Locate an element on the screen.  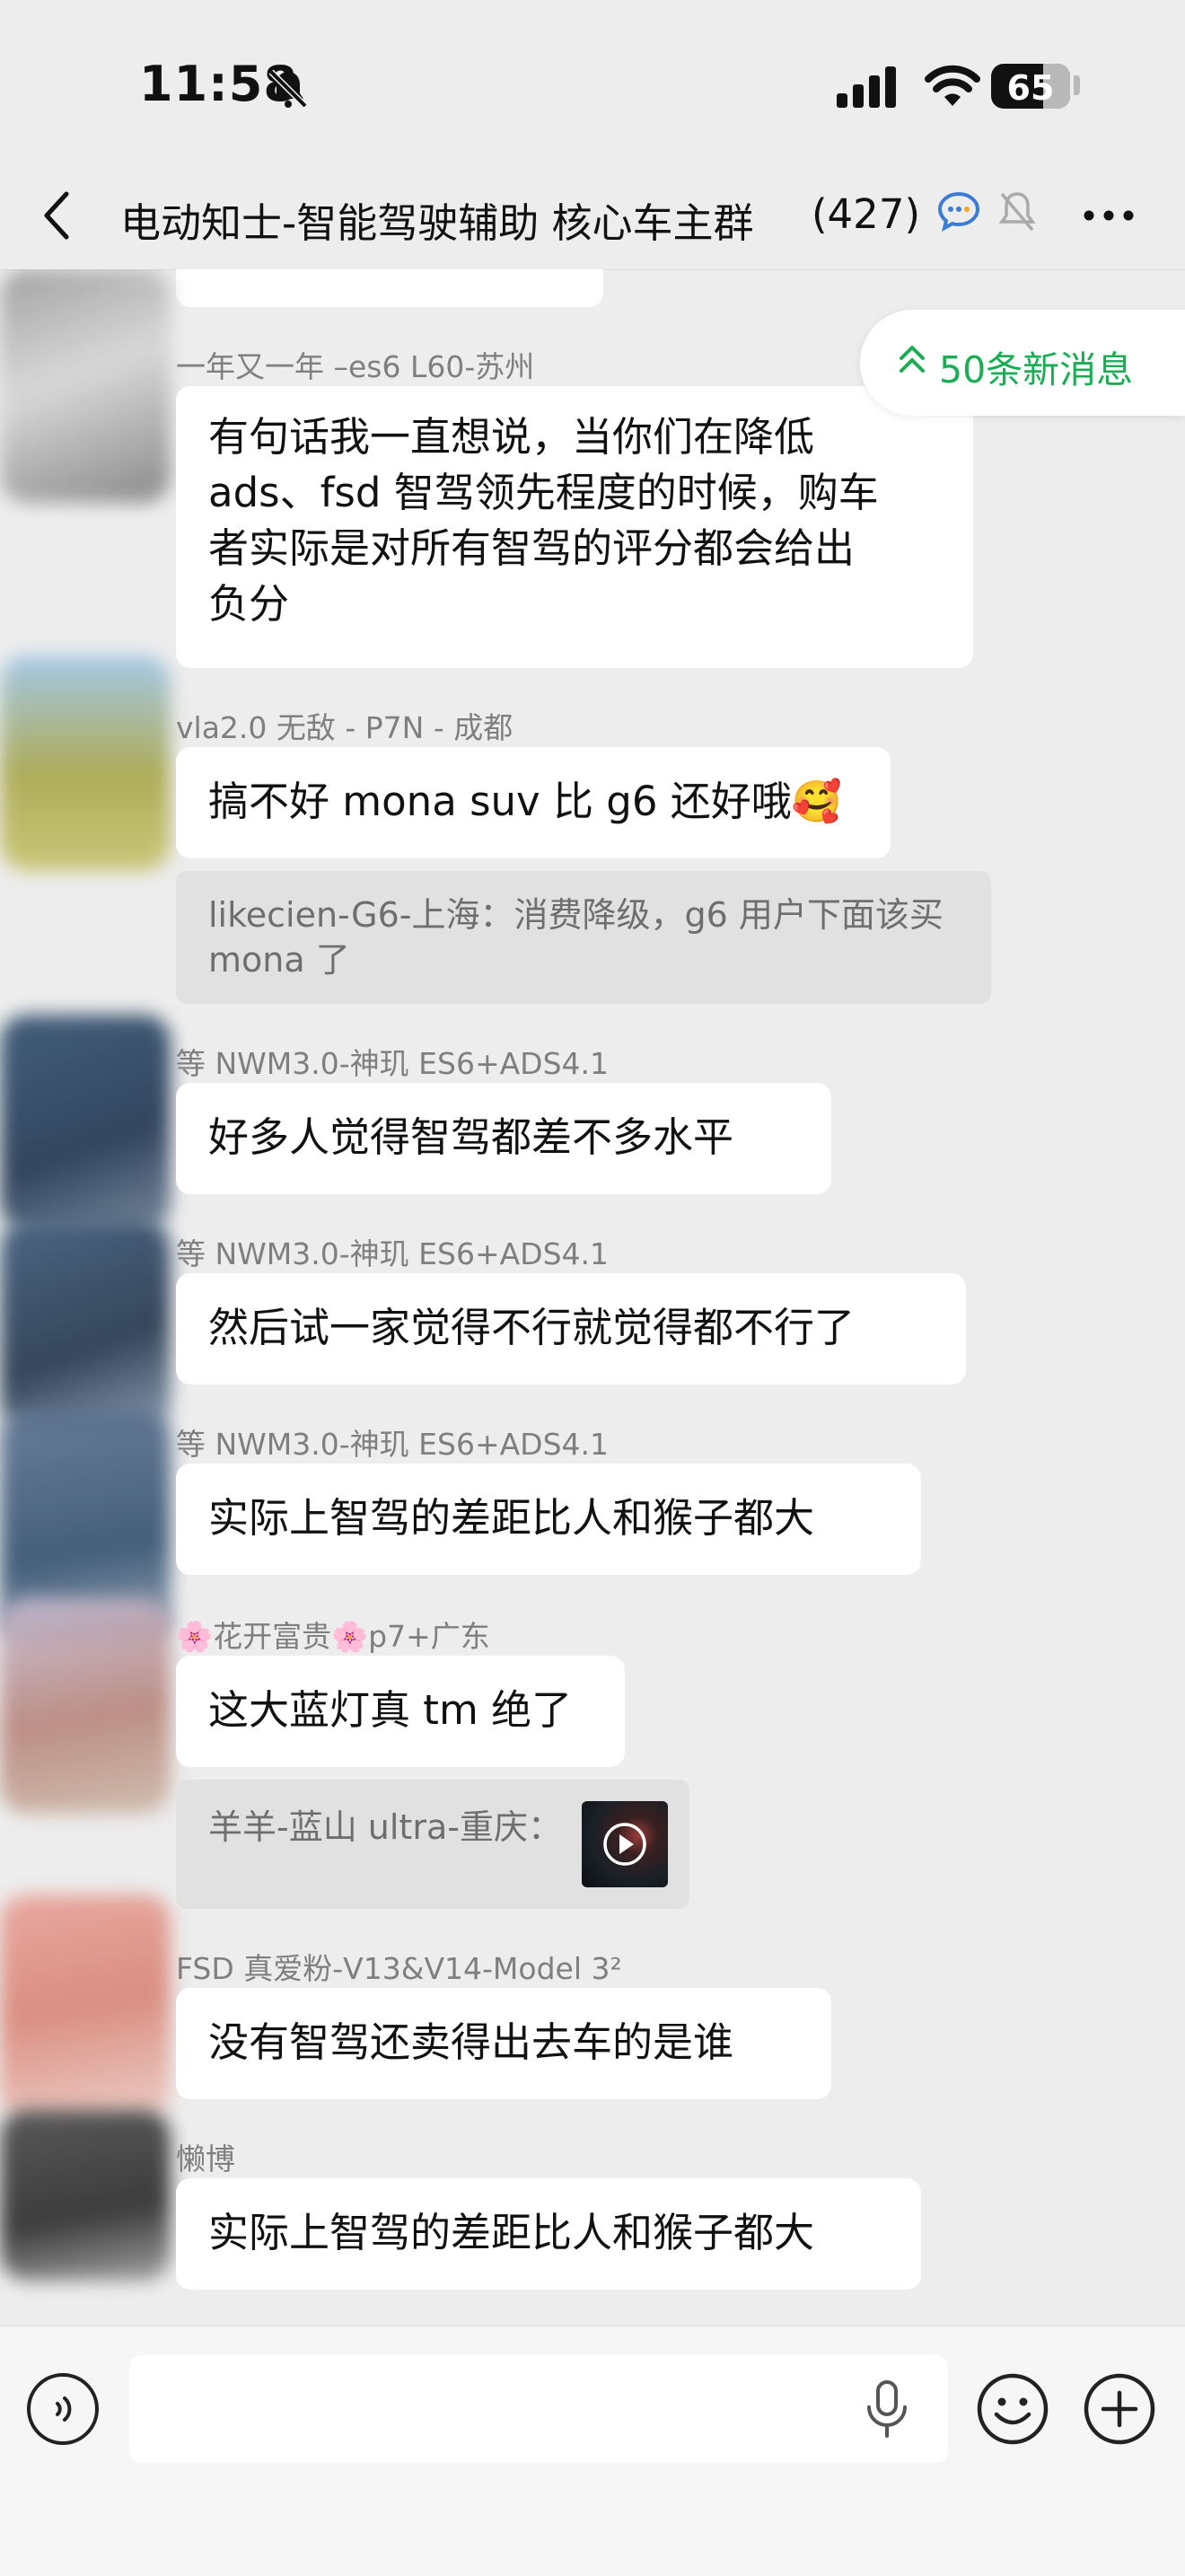
video-thumbnail is located at coordinates (625, 1844).